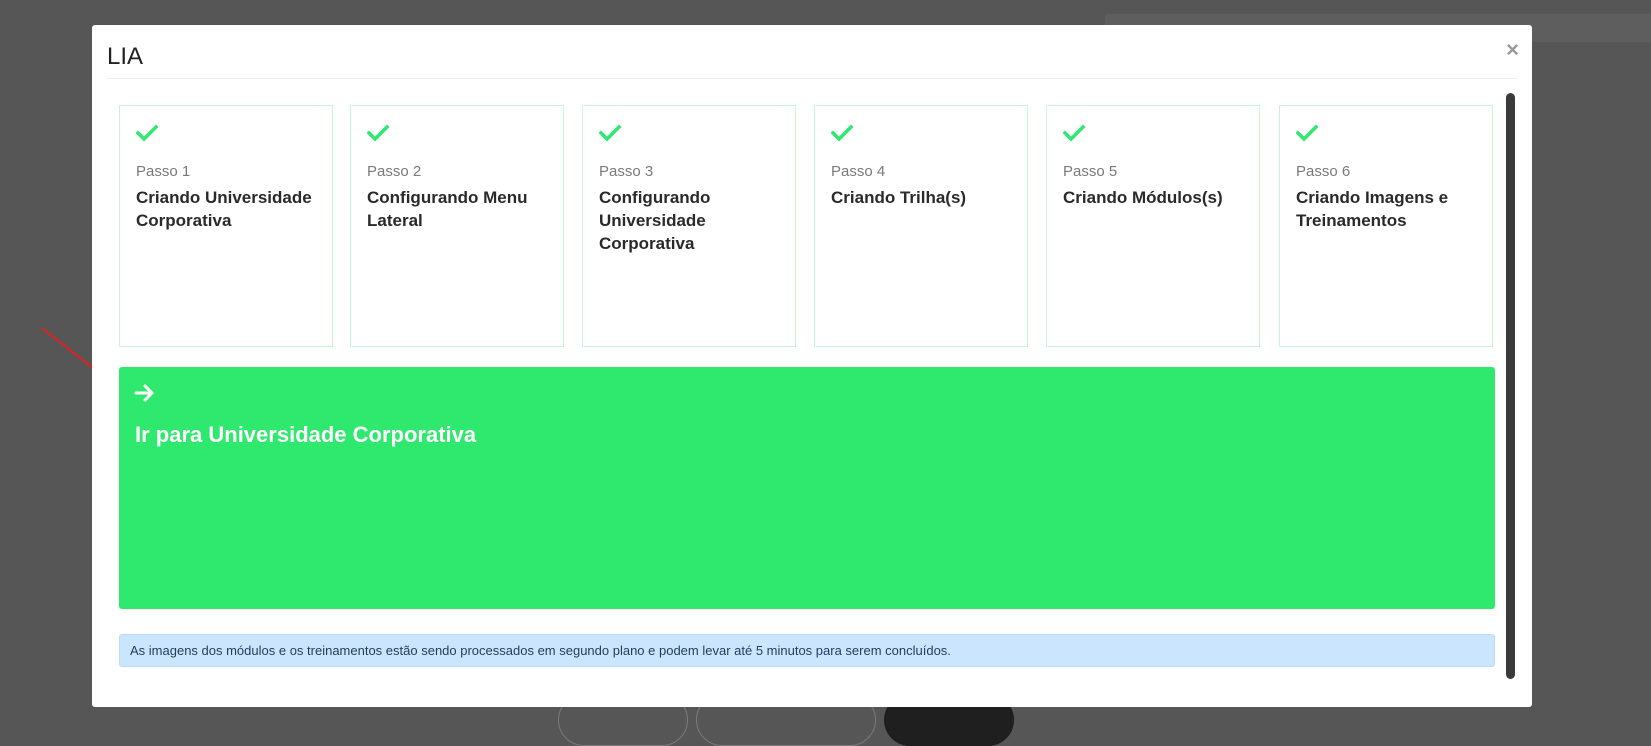 This screenshot has width=1651, height=746. I want to click on step-number: Passo 1, so click(163, 171).